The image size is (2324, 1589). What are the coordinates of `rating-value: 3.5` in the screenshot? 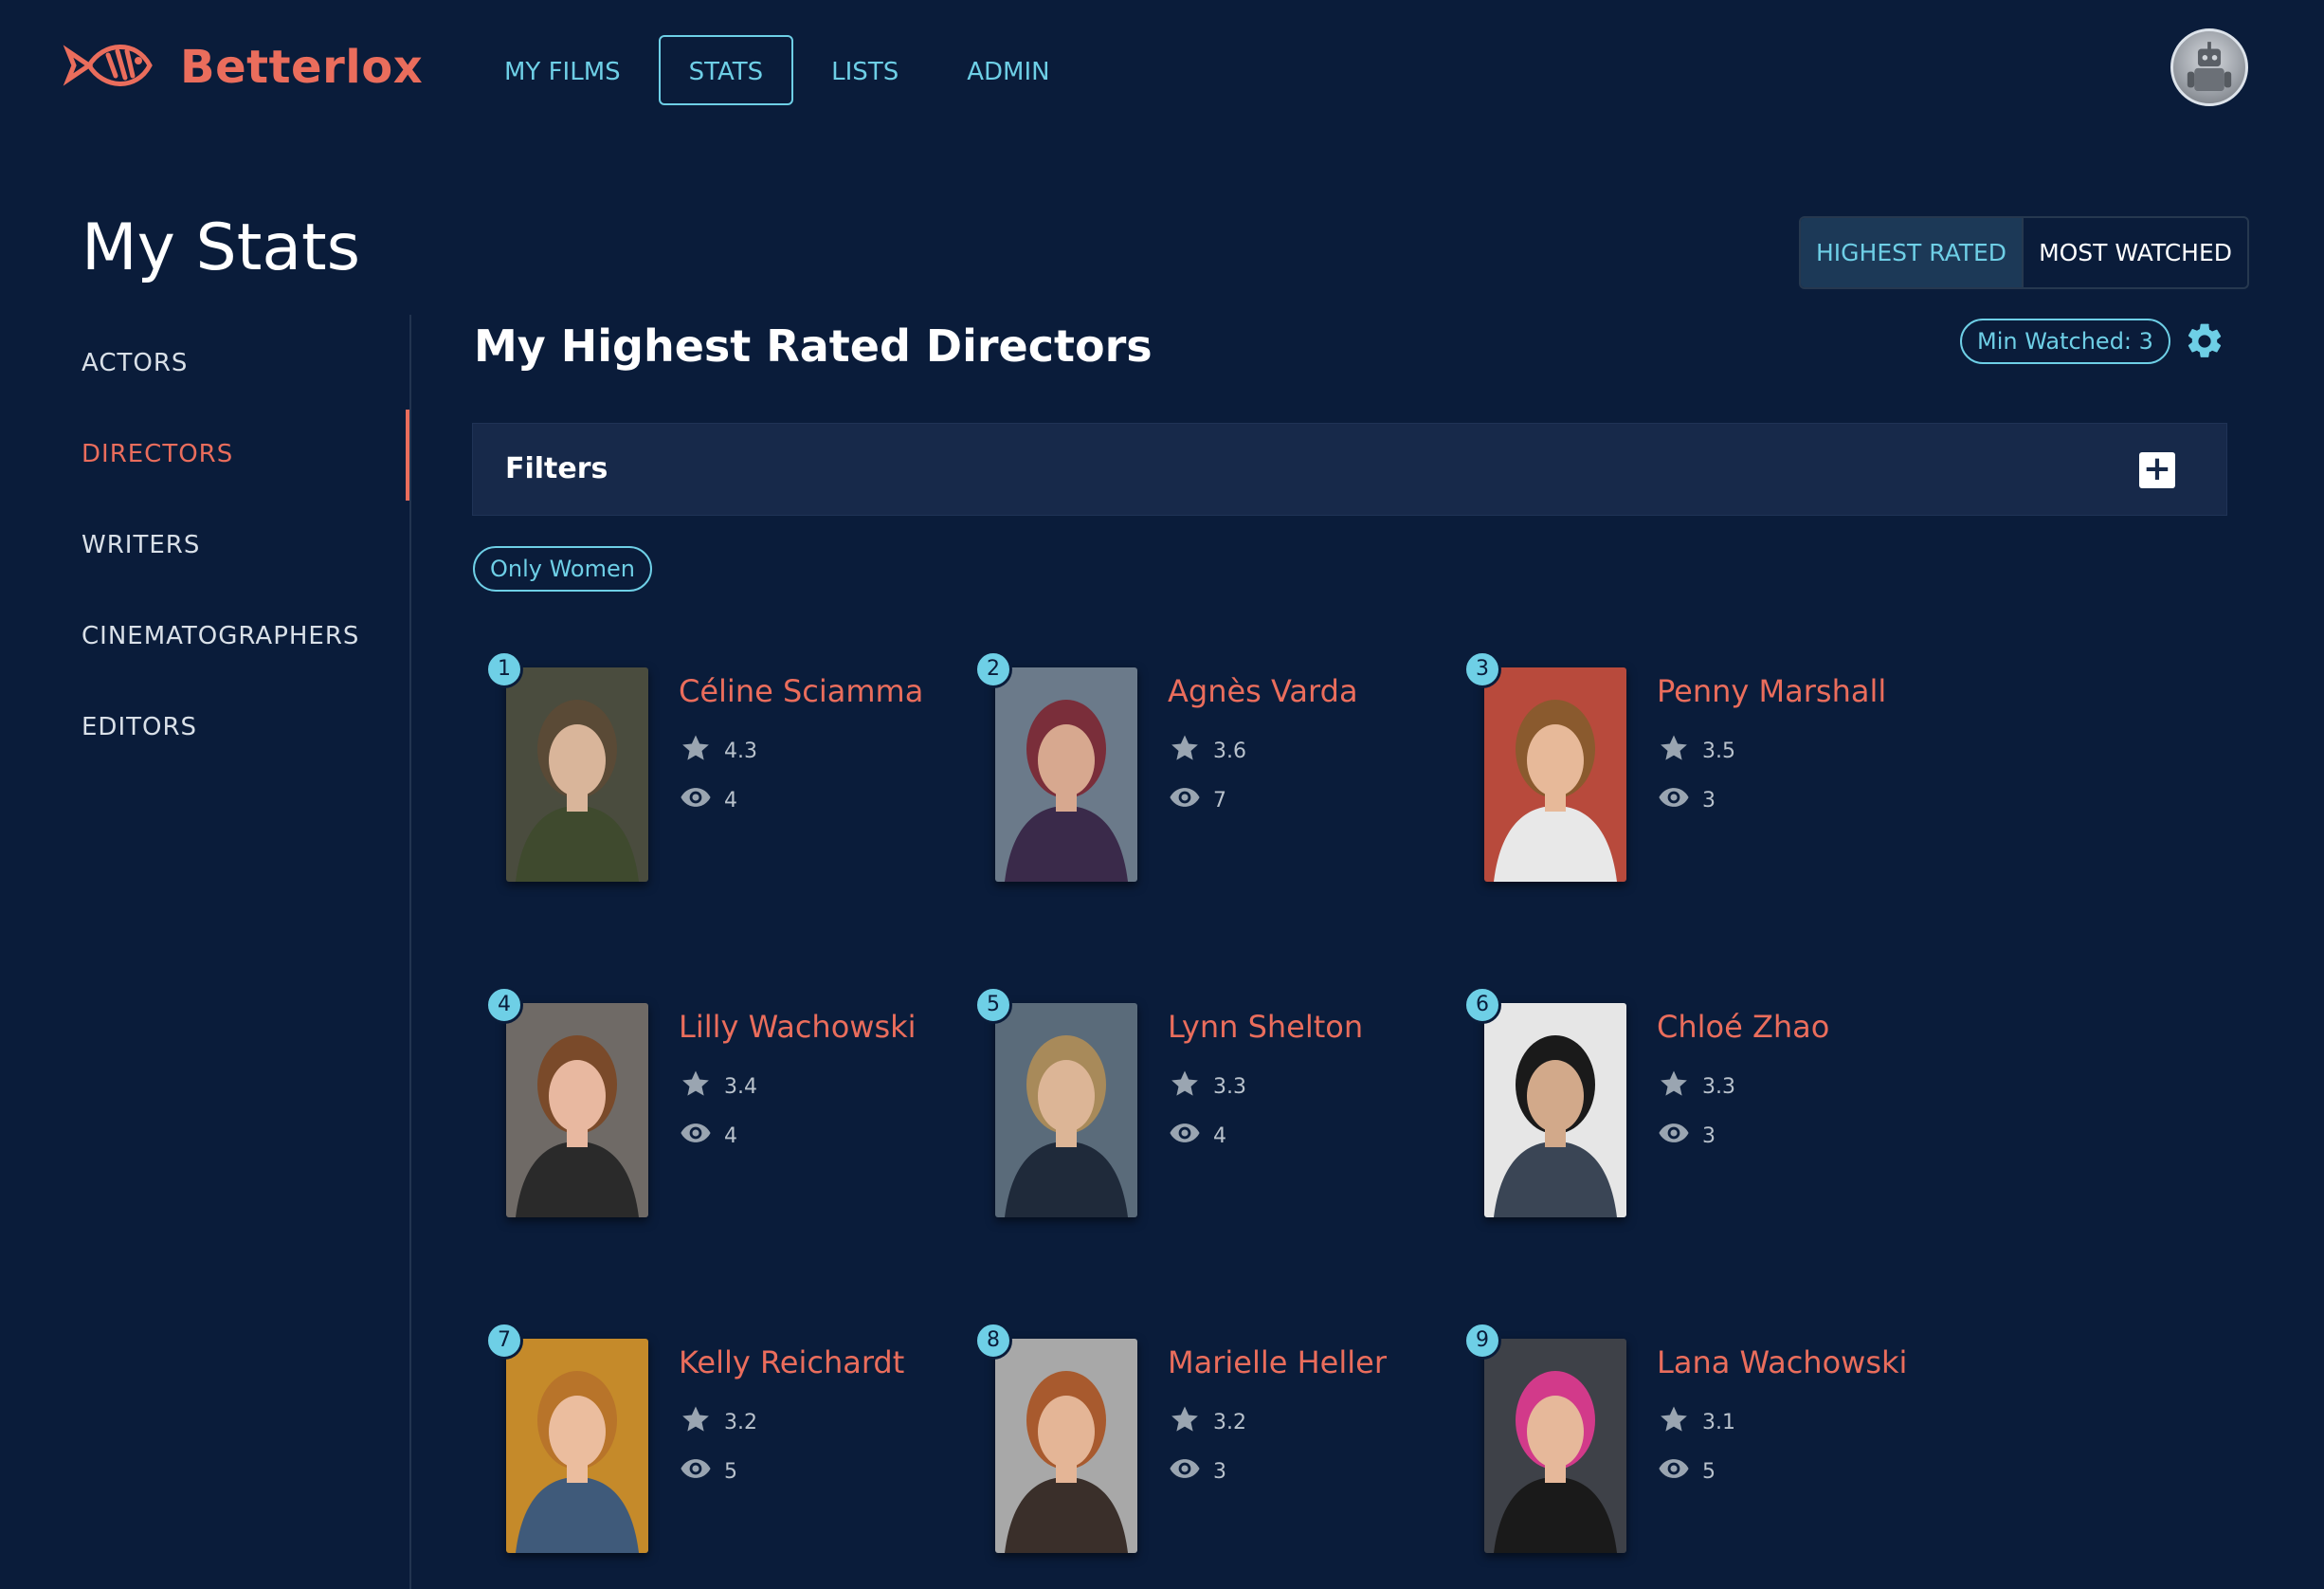 It's located at (1718, 751).